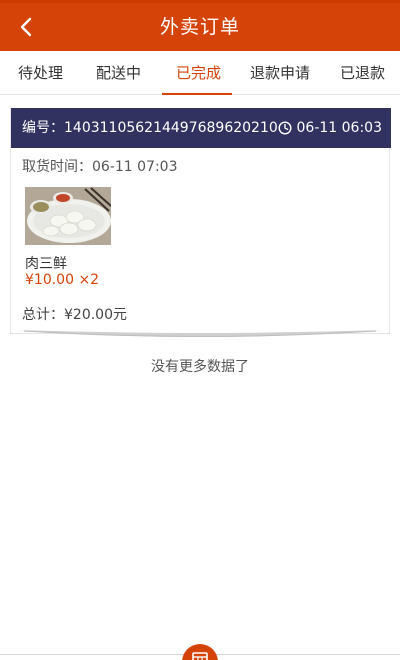 This screenshot has width=400, height=660. What do you see at coordinates (68, 216) in the screenshot?
I see `dumplings-image` at bounding box center [68, 216].